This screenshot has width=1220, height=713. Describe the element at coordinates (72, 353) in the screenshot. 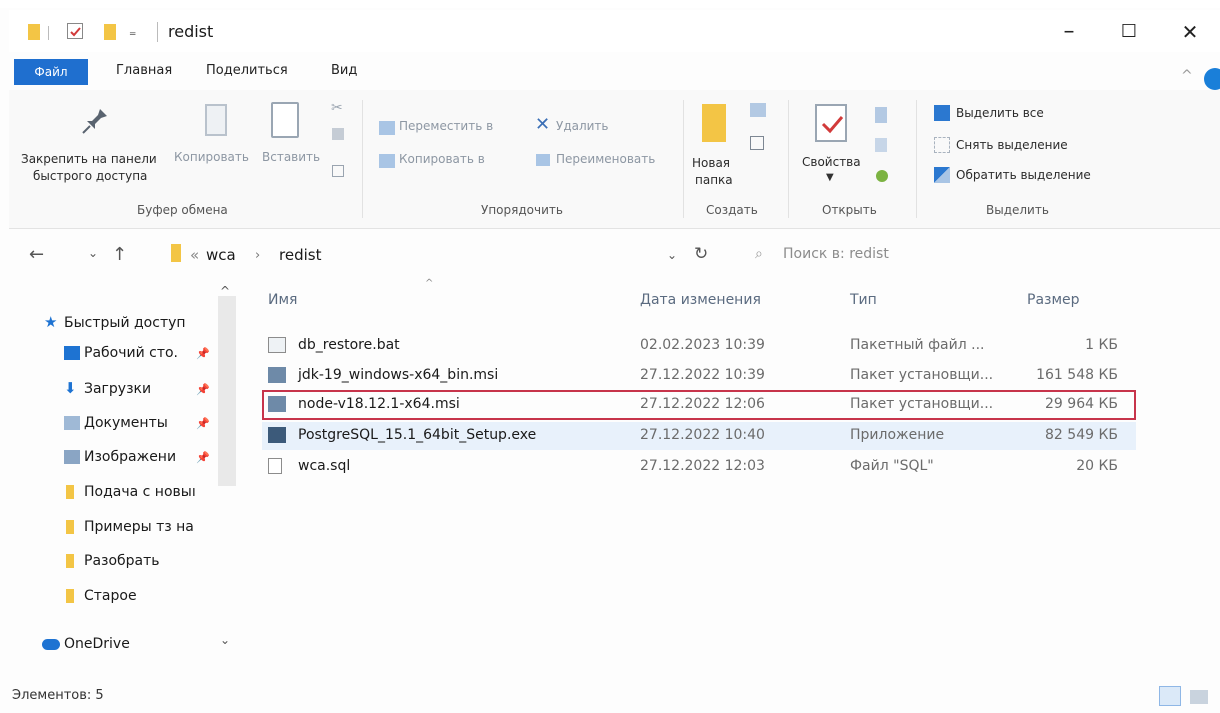

I see `desktop-icon` at that location.